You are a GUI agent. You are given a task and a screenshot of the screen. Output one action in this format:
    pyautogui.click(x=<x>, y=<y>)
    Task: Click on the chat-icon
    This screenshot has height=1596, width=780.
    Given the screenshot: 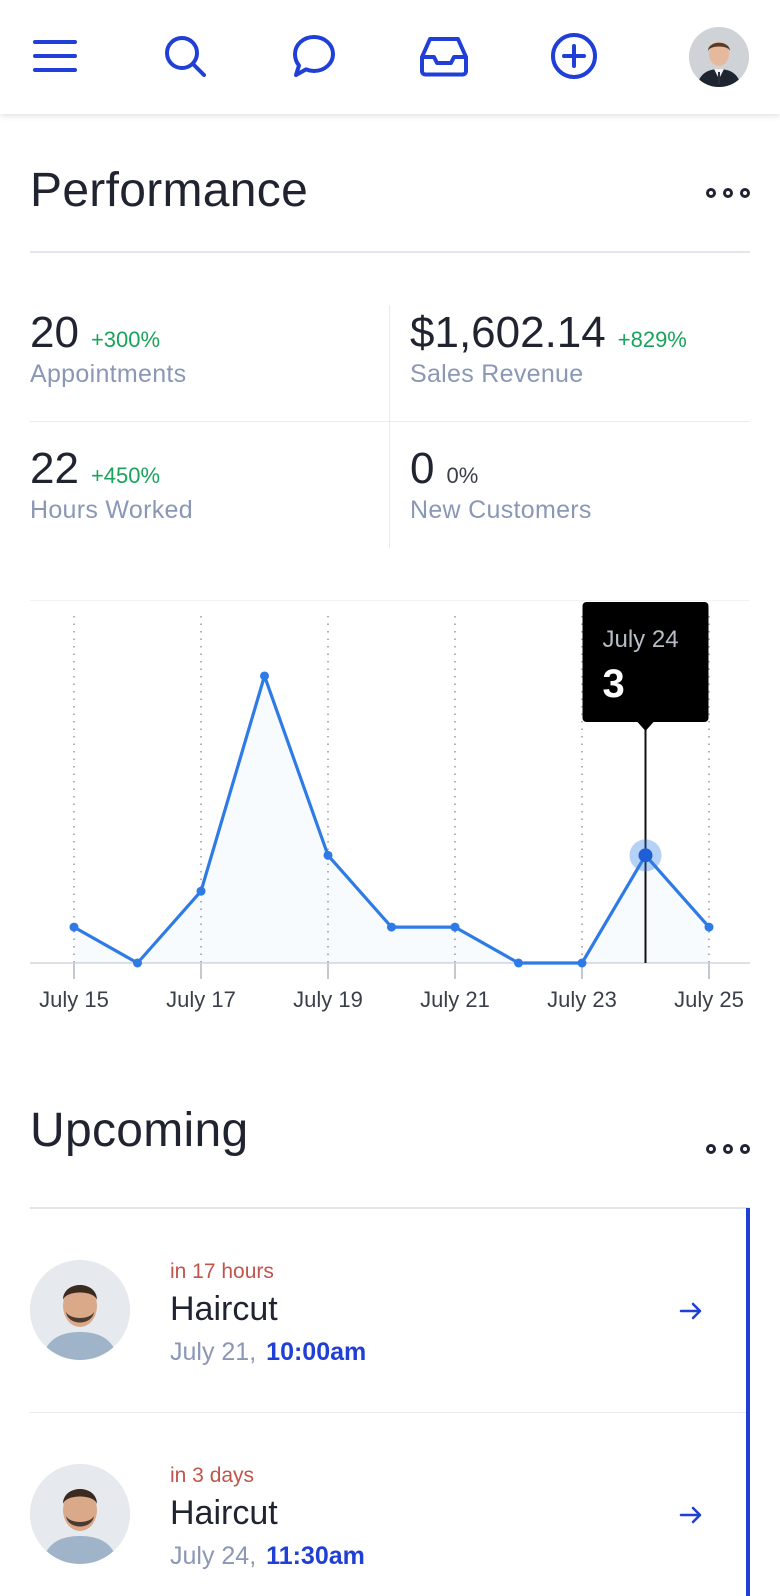 What is the action you would take?
    pyautogui.click(x=314, y=56)
    